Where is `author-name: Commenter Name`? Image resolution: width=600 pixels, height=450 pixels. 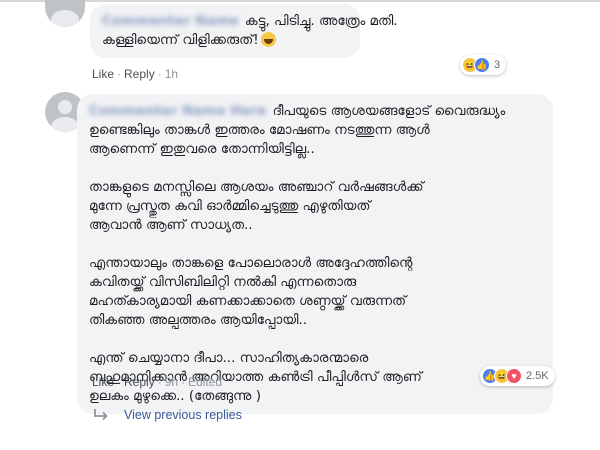 author-name: Commenter Name is located at coordinates (170, 21).